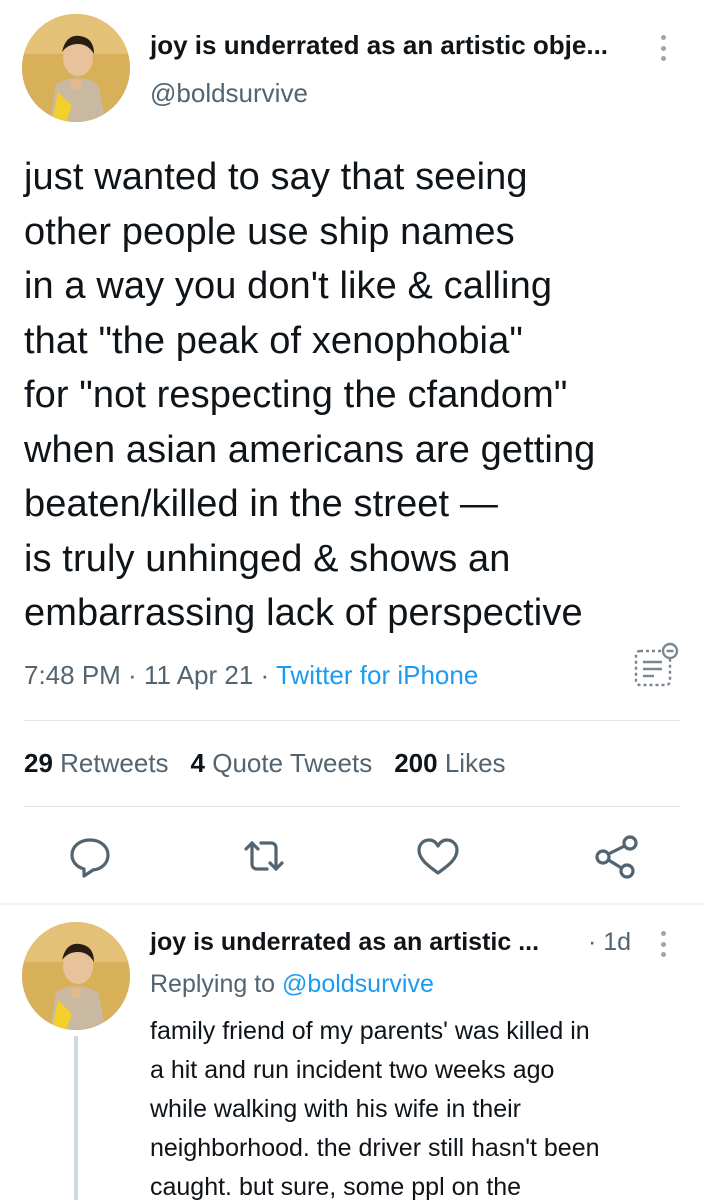 This screenshot has width=704, height=1200. Describe the element at coordinates (358, 984) in the screenshot. I see `replying-mention: @boldsurvive` at that location.